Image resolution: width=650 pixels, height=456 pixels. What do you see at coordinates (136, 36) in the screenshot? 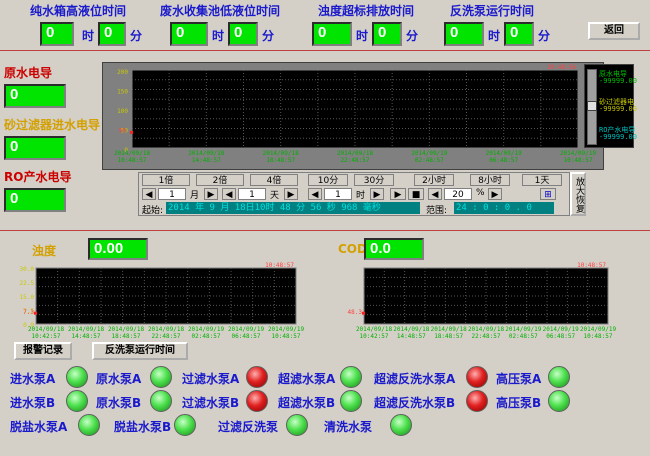
I see `min-unit: 分` at bounding box center [136, 36].